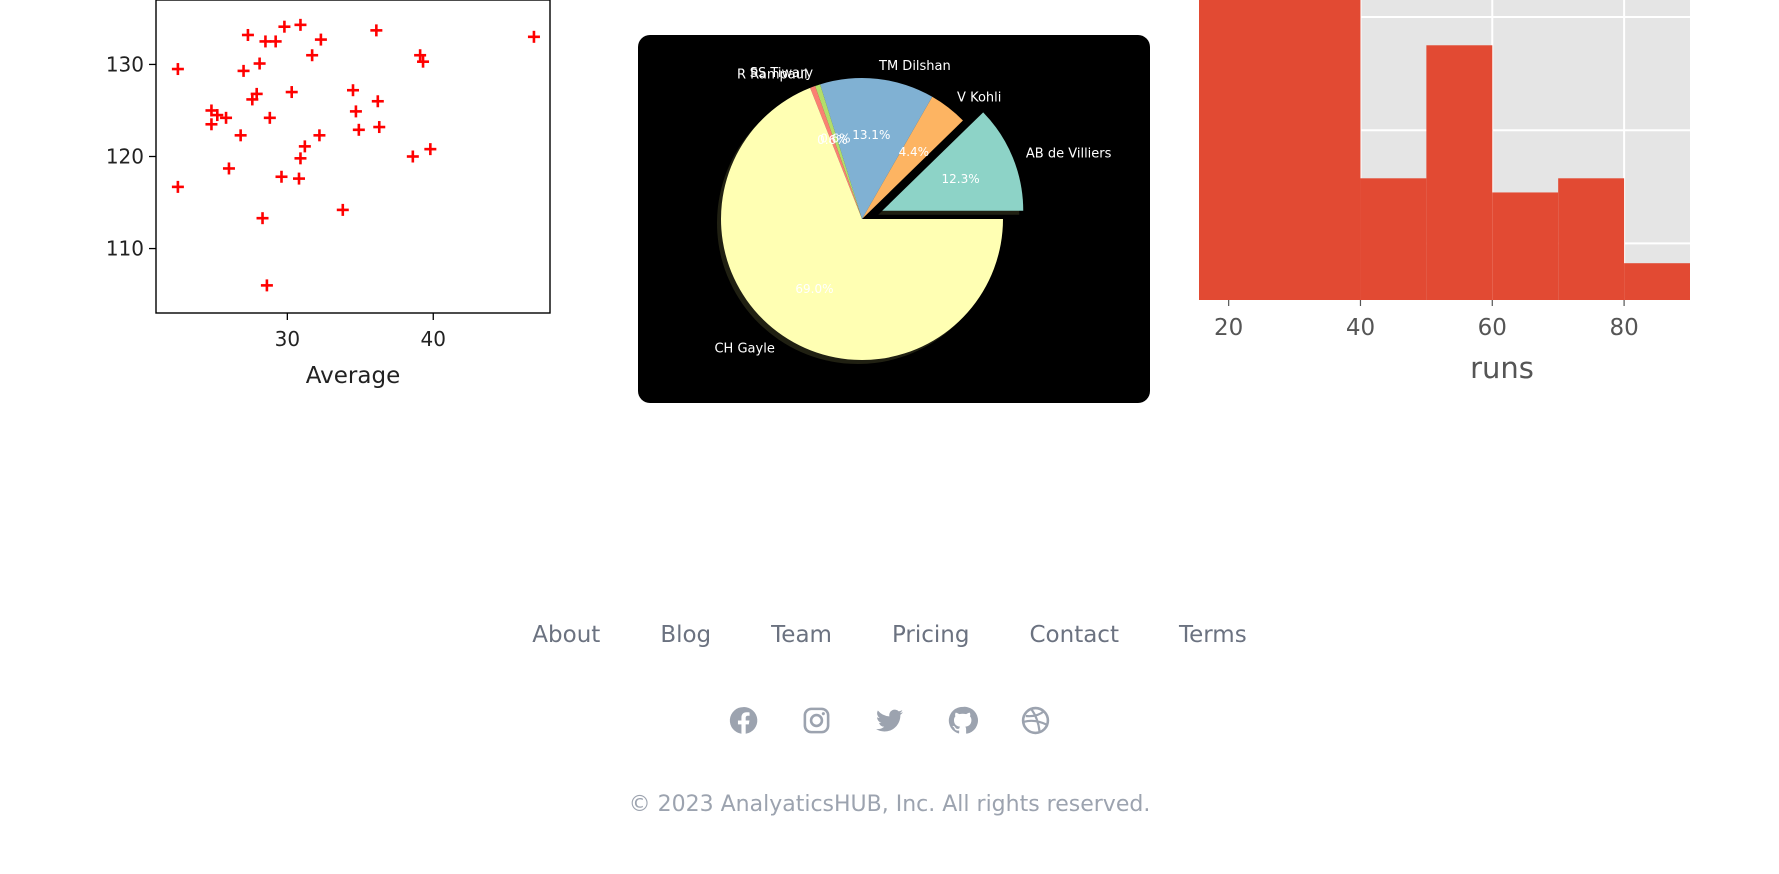  I want to click on pie-slice-label: TM Dilshan, so click(914, 66).